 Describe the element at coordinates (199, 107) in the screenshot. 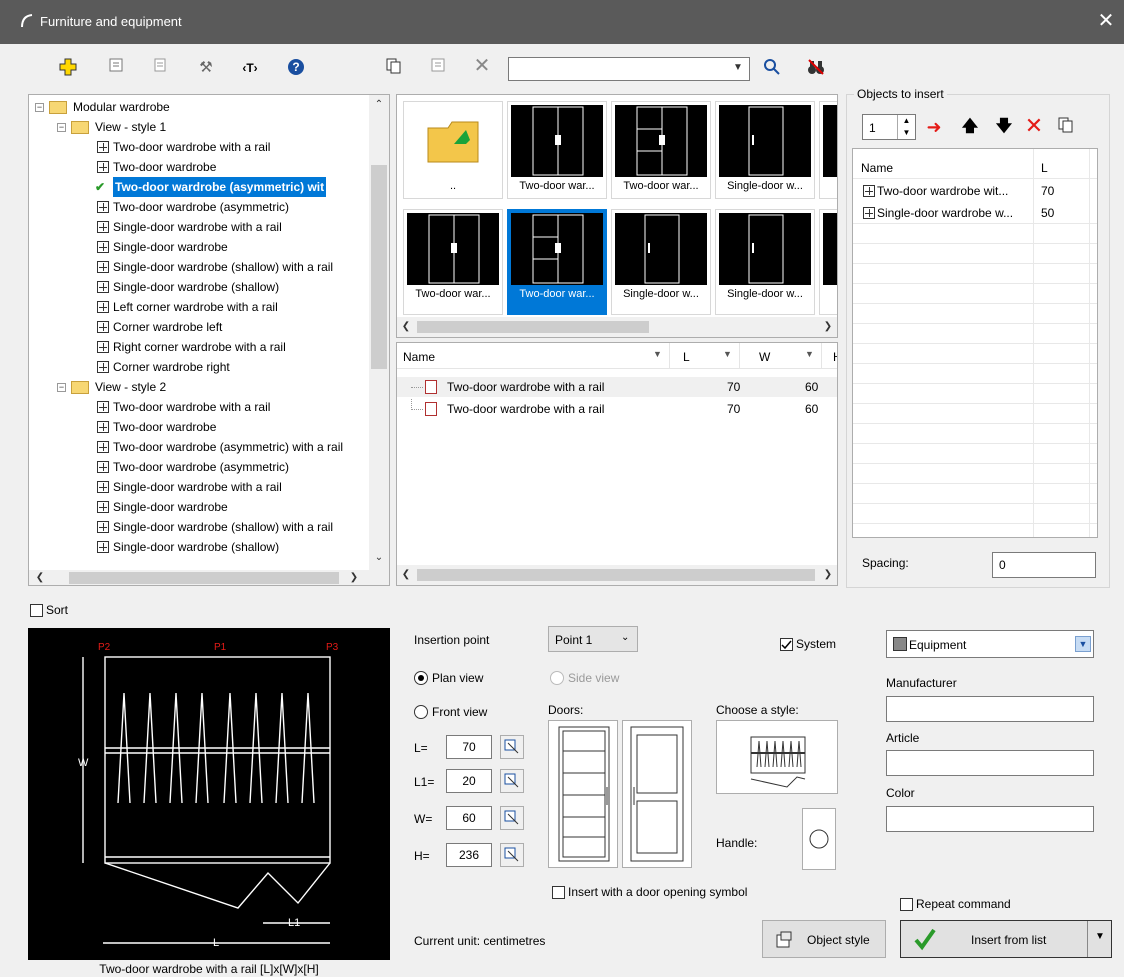

I see `tree-folder: − Modular wardrobe` at that location.